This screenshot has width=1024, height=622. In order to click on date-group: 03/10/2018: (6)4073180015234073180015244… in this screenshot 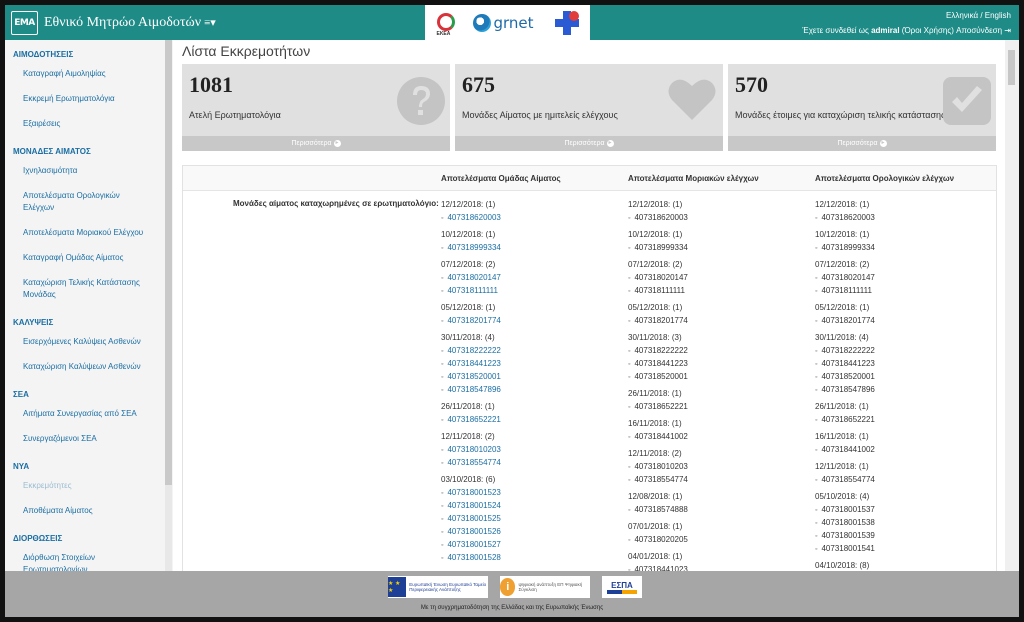, I will do `click(531, 519)`.